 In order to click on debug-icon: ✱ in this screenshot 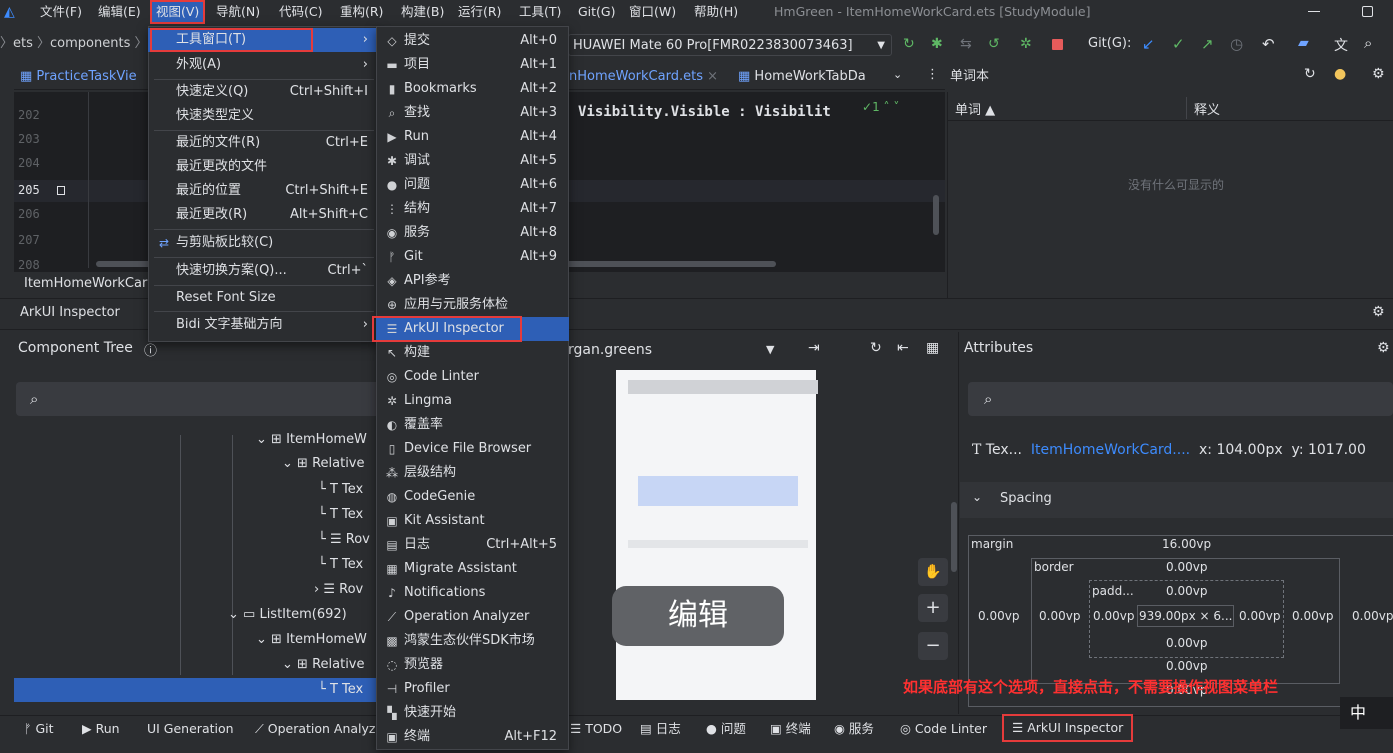, I will do `click(937, 44)`.